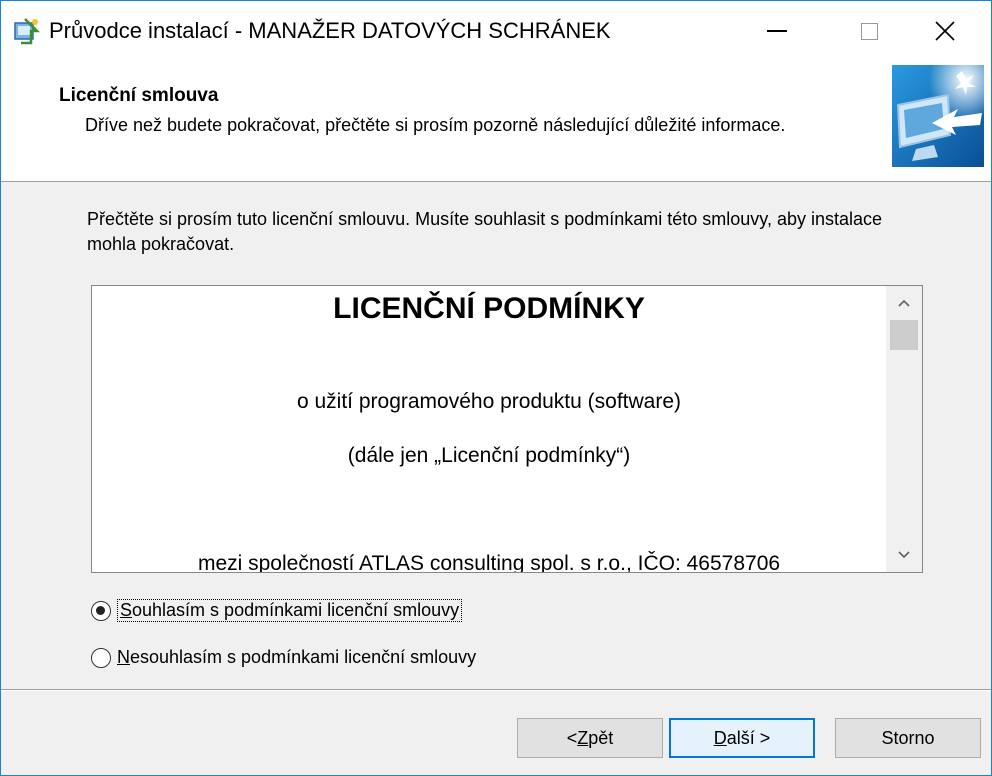  I want to click on close-button, so click(945, 31).